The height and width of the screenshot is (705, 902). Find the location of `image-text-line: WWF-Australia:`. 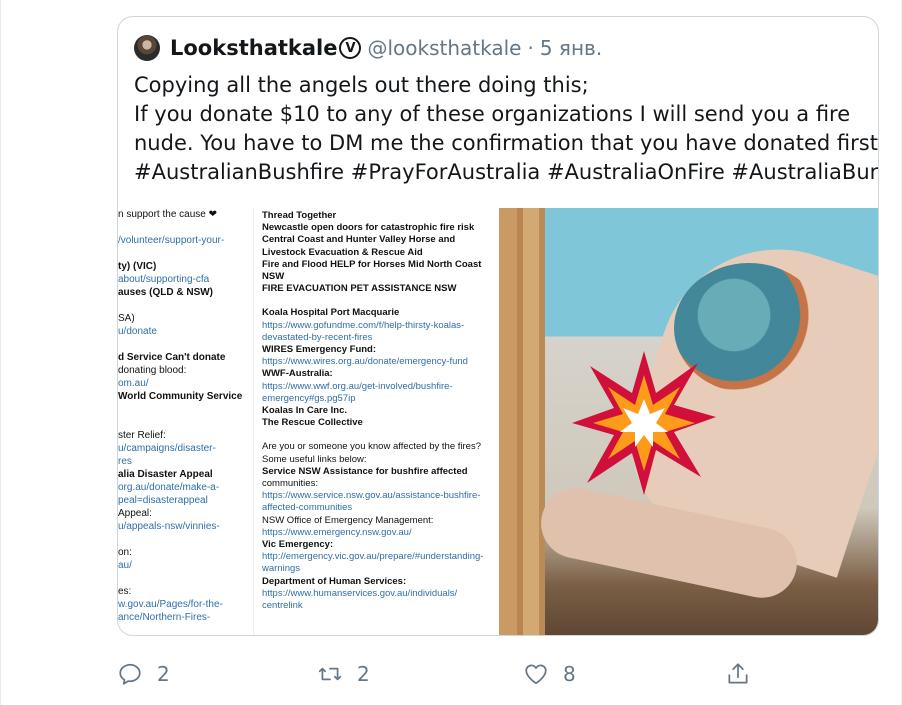

image-text-line: WWF-Australia: is located at coordinates (297, 374).